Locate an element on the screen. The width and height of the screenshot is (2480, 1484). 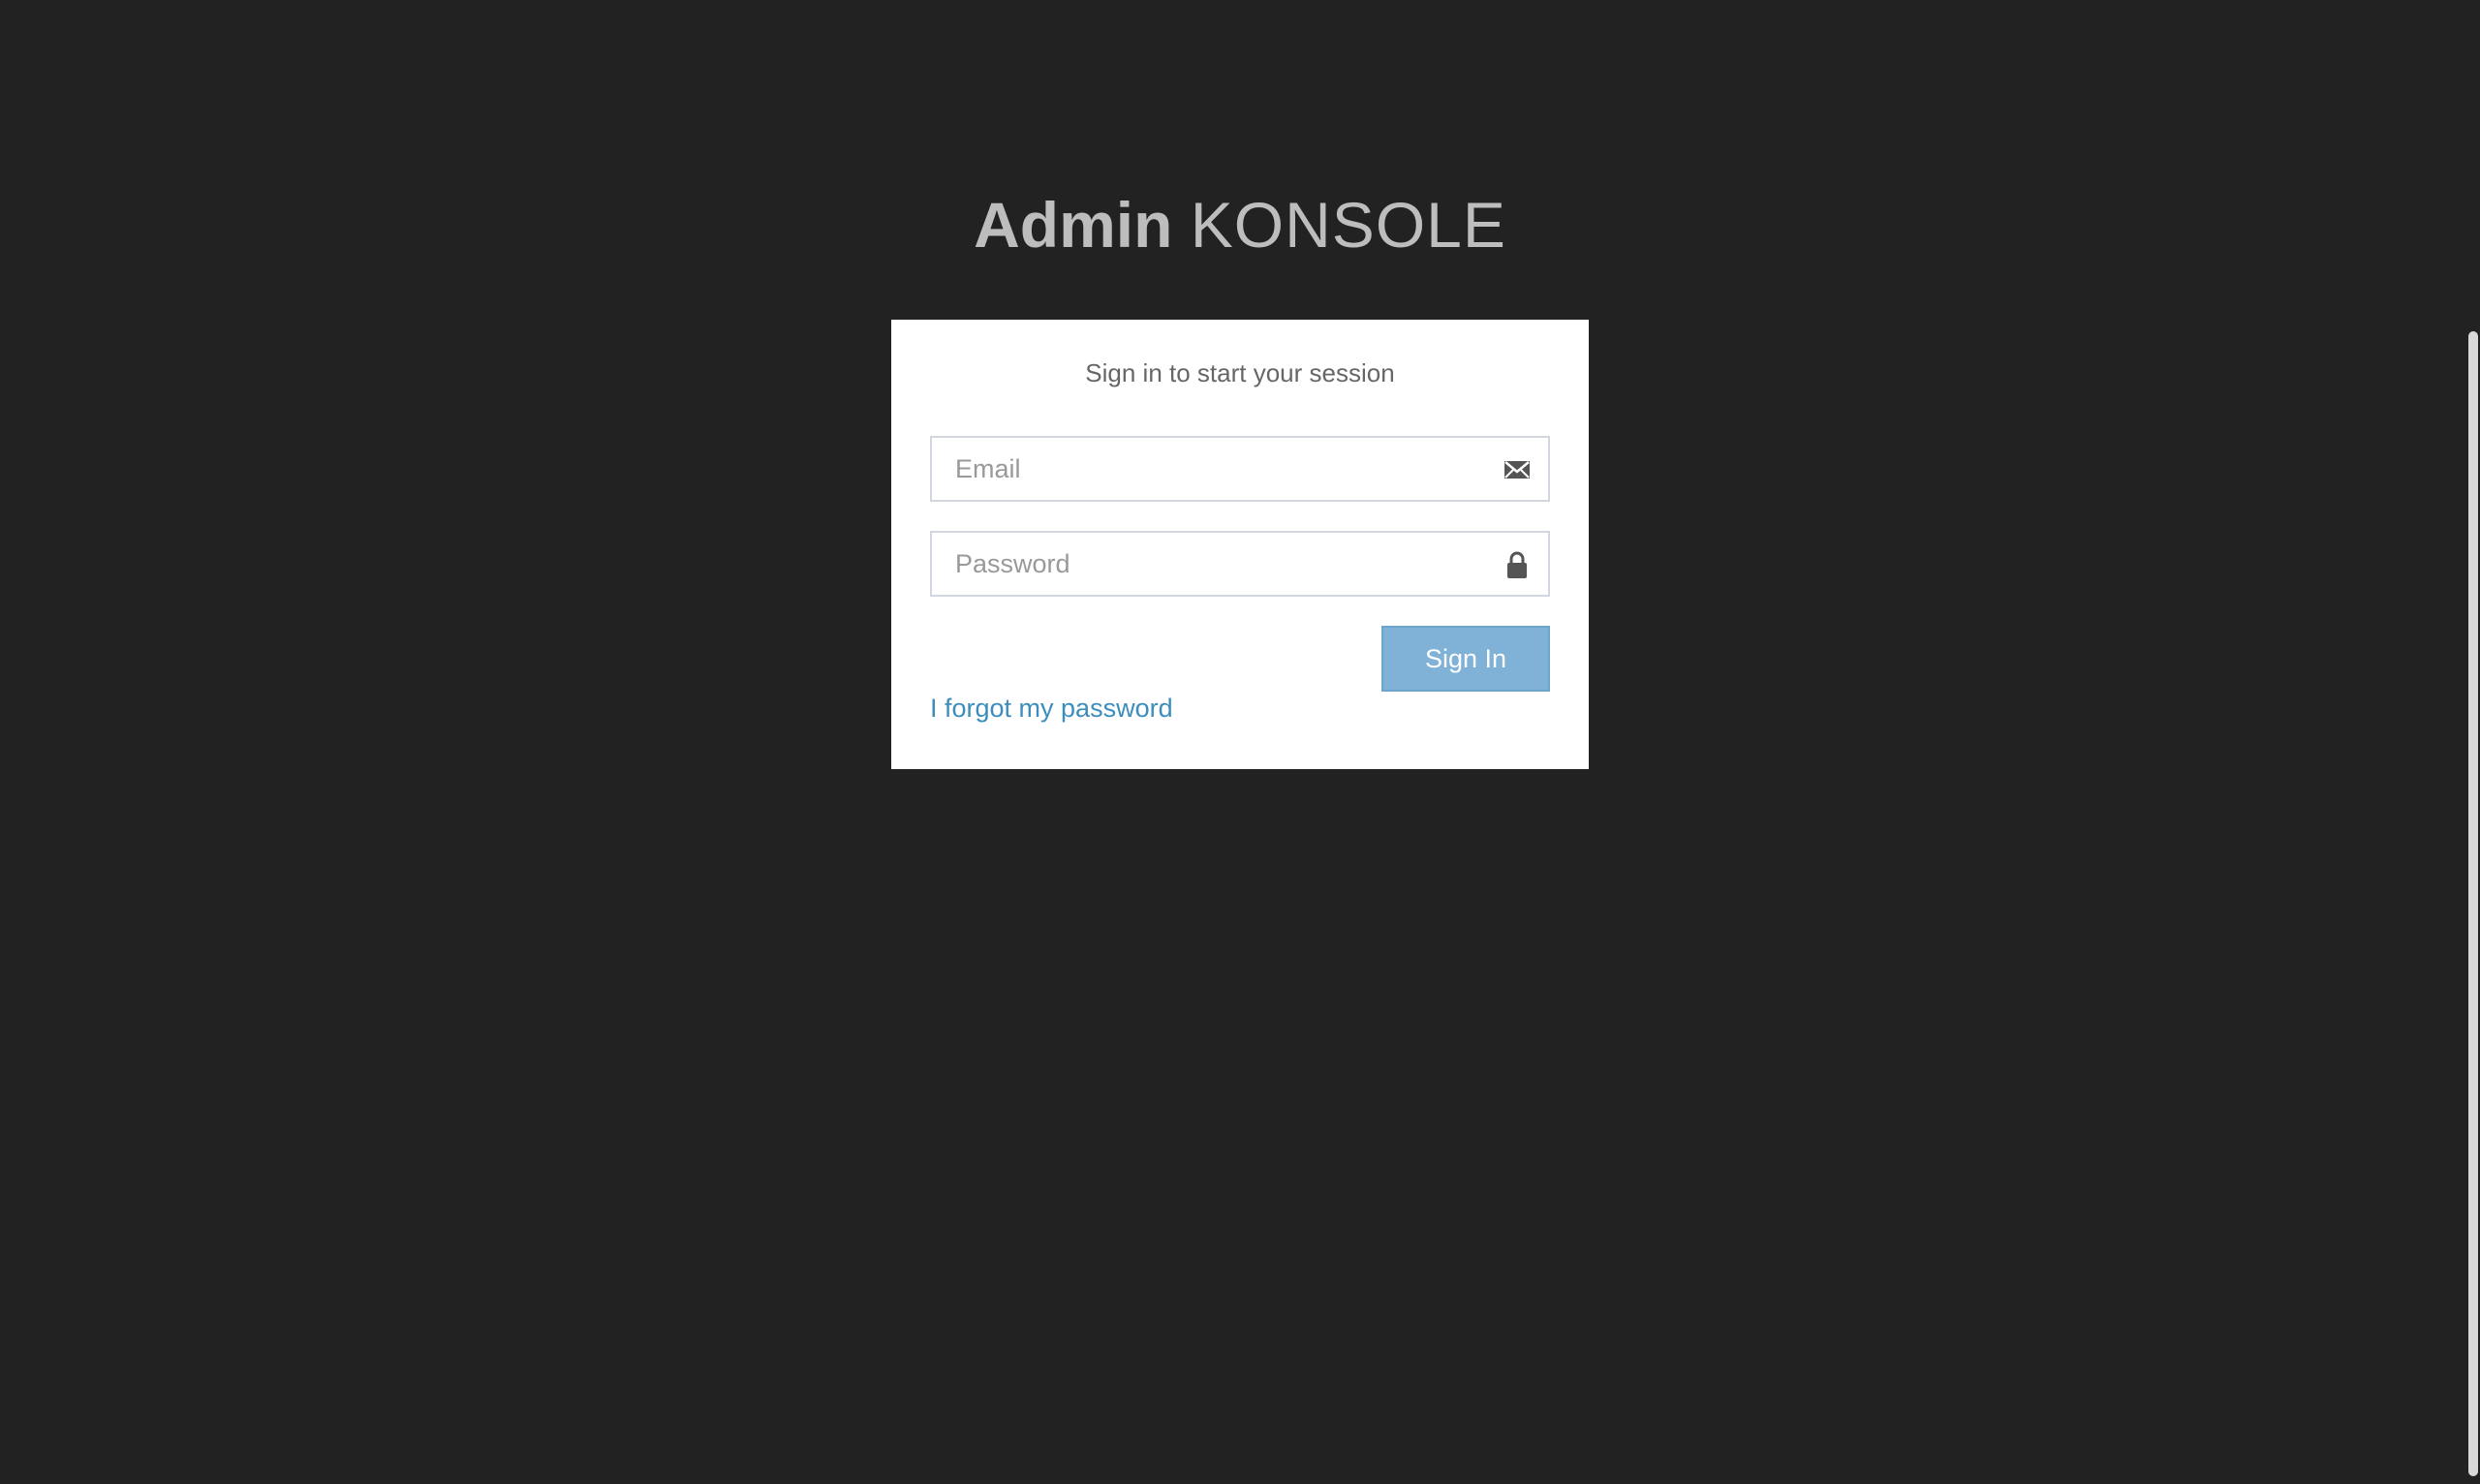
forgot-password-link: I forgot my password is located at coordinates (1051, 709).